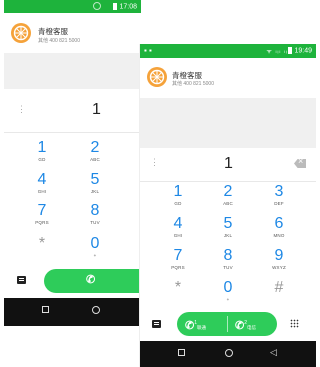 This screenshot has width=320, height=367. Describe the element at coordinates (273, 352) in the screenshot. I see `back-button: ◁` at that location.